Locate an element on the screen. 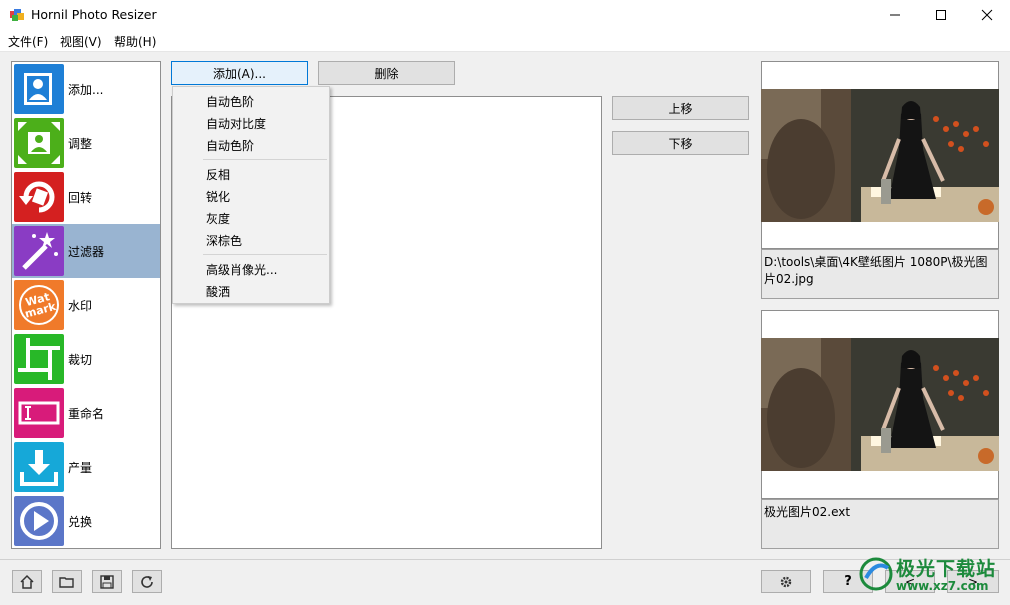 The height and width of the screenshot is (605, 1010). watermark-logo-icon is located at coordinates (876, 574).